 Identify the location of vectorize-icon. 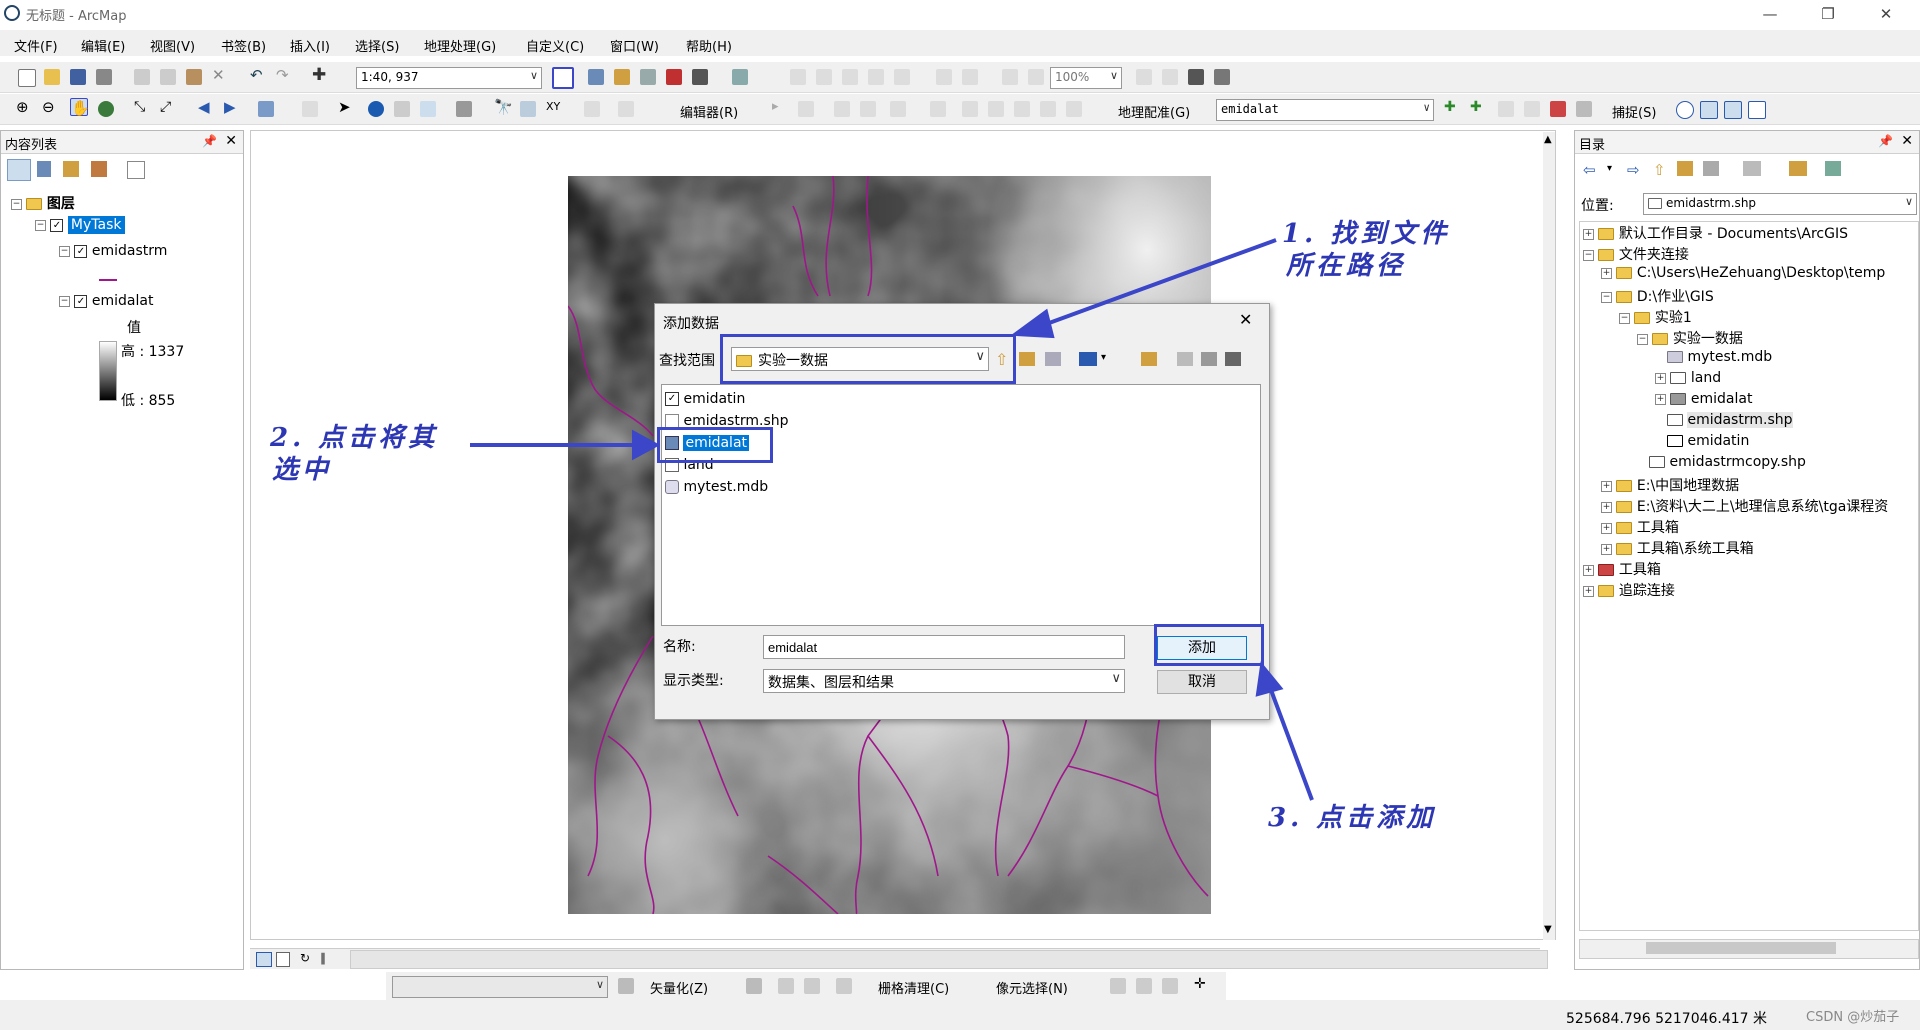
(754, 986).